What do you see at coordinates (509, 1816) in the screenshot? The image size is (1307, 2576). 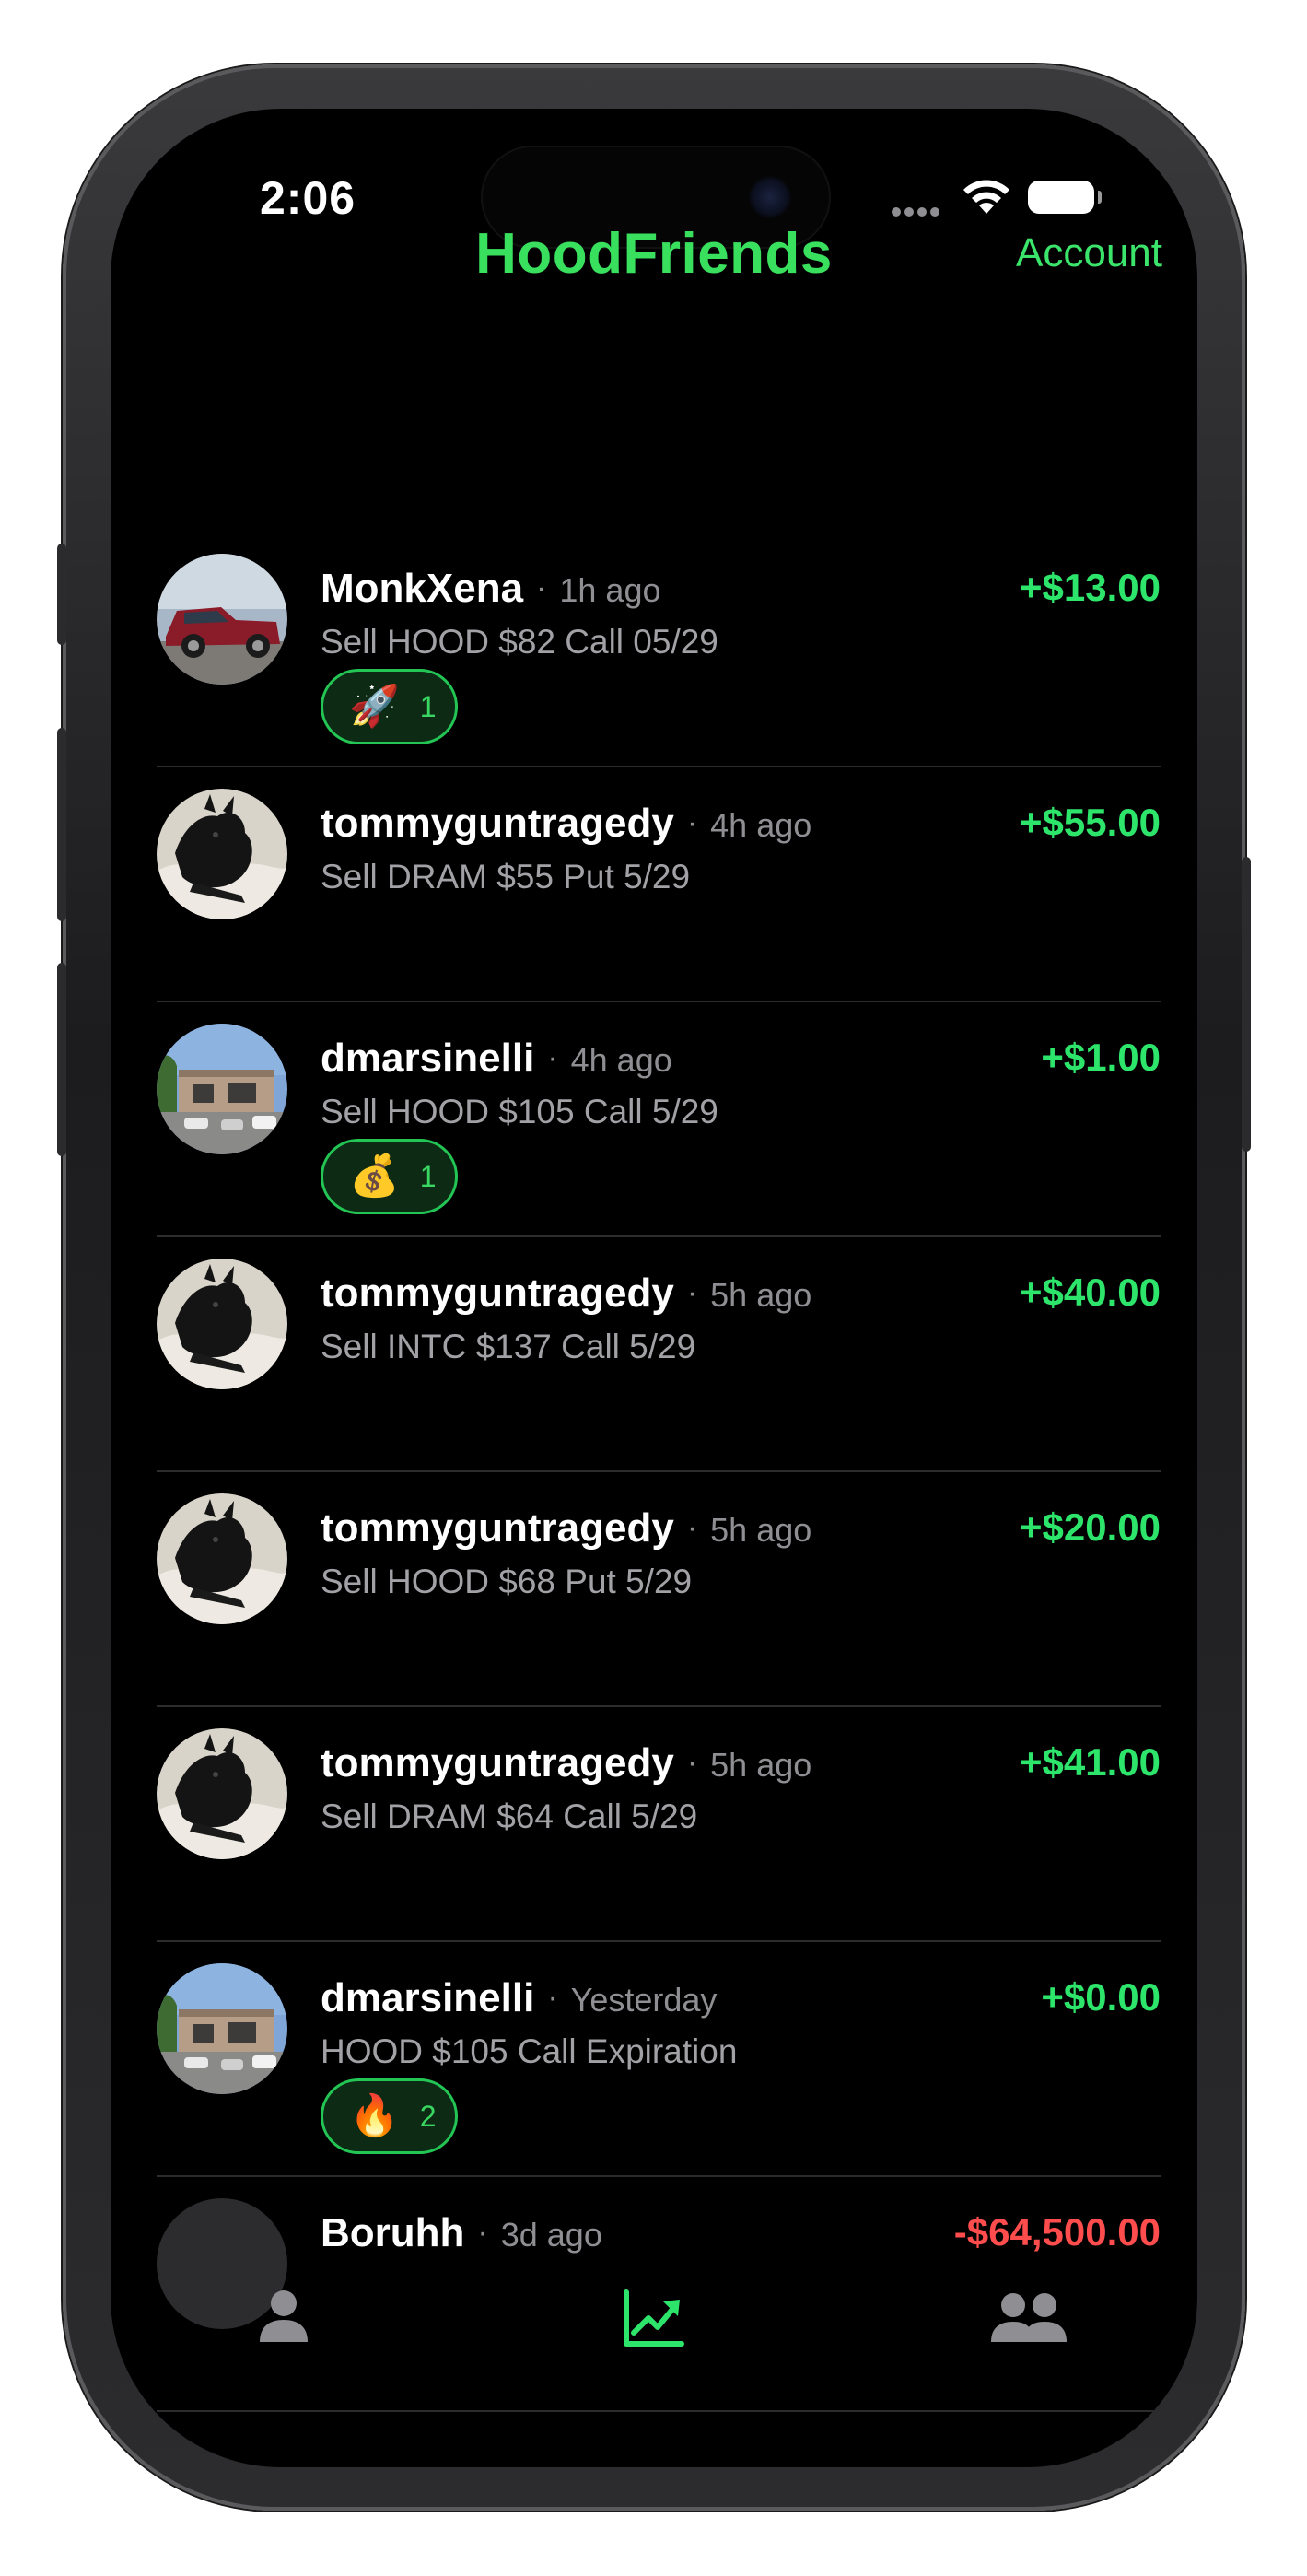 I see `trade-description: Sell DRAM $64 Call 5/29` at bounding box center [509, 1816].